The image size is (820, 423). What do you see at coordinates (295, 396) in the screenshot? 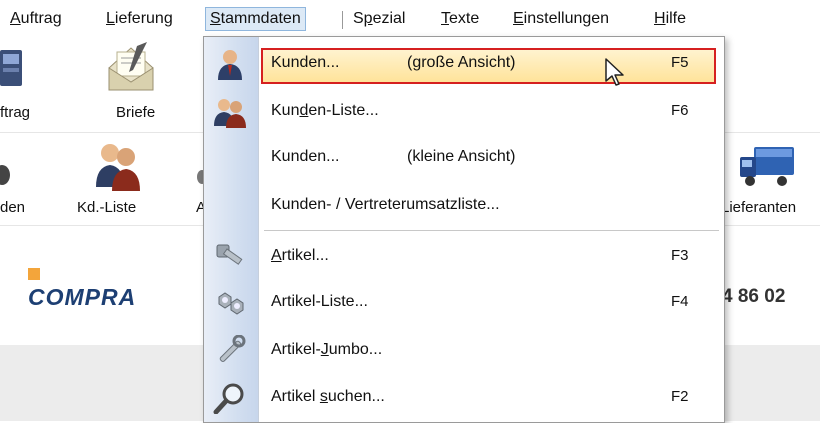
I see `label-pre: Artikel` at bounding box center [295, 396].